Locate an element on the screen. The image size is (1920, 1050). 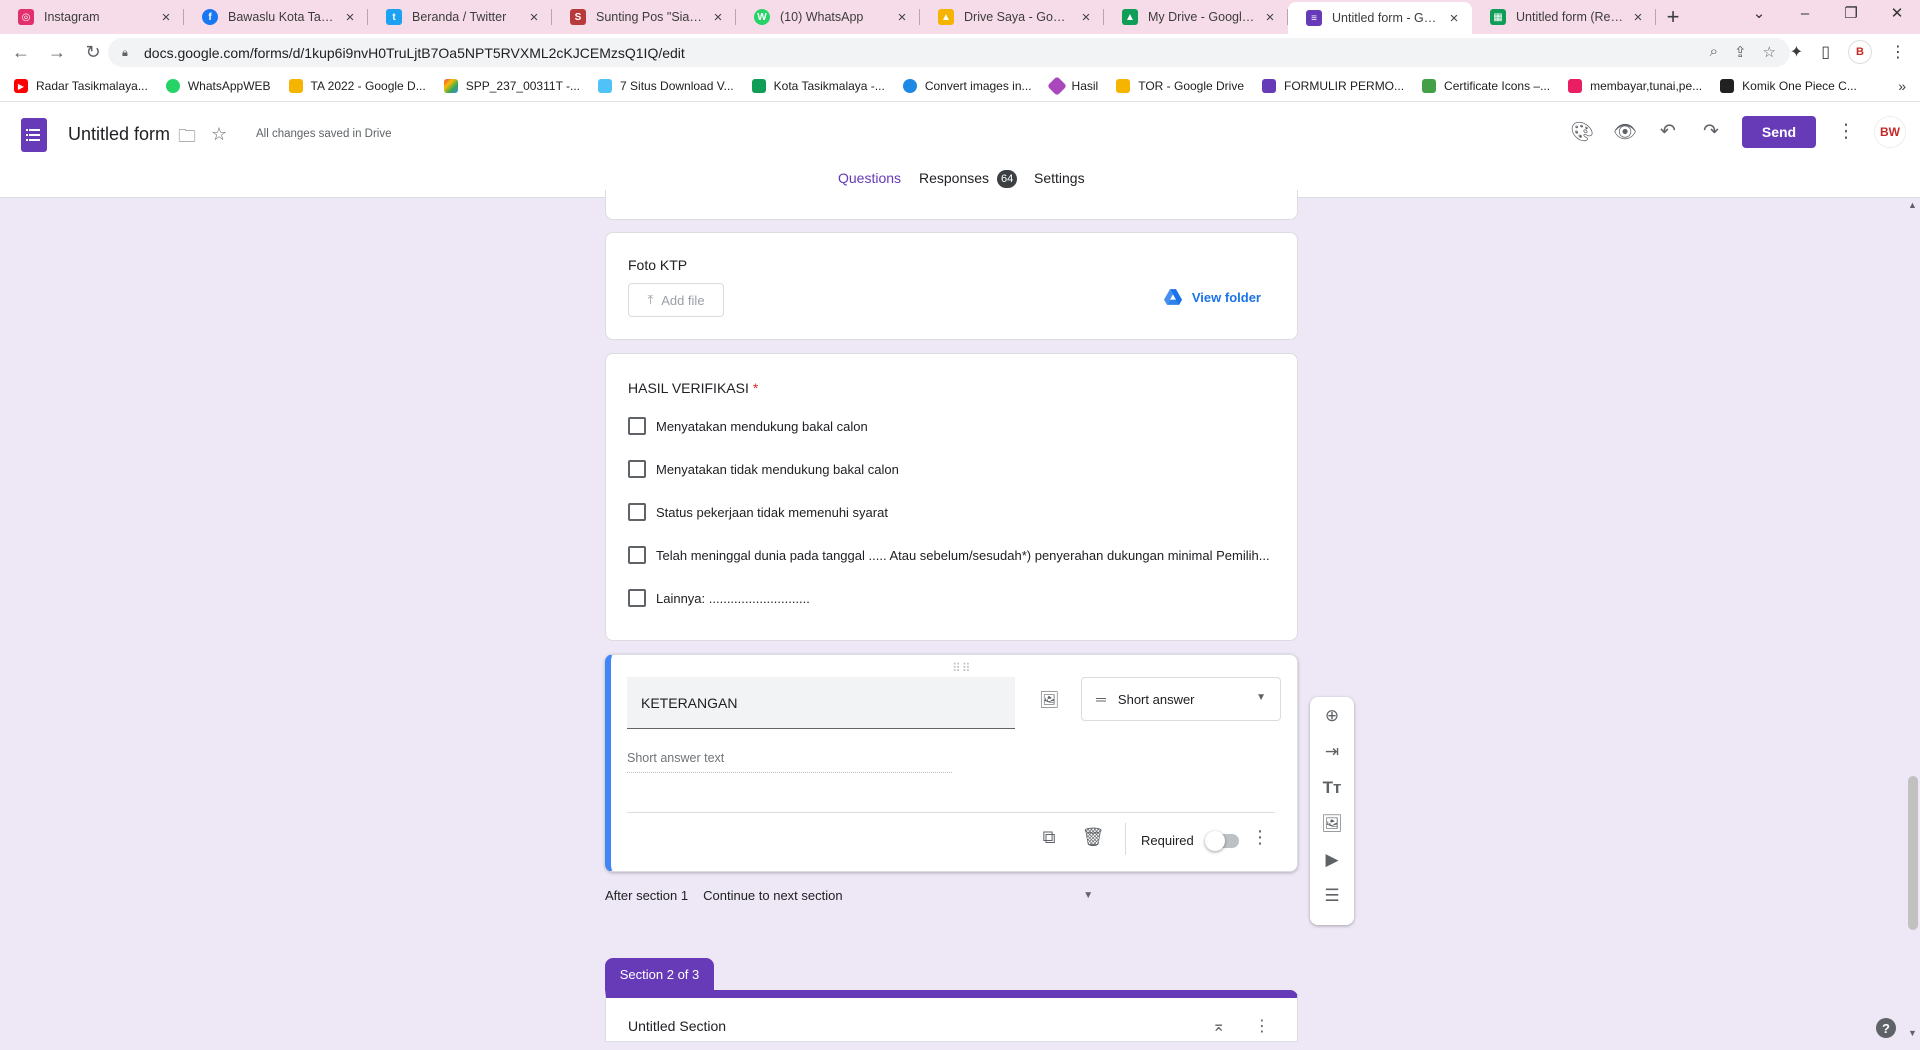
star-icon: ☆ is located at coordinates (219, 134).